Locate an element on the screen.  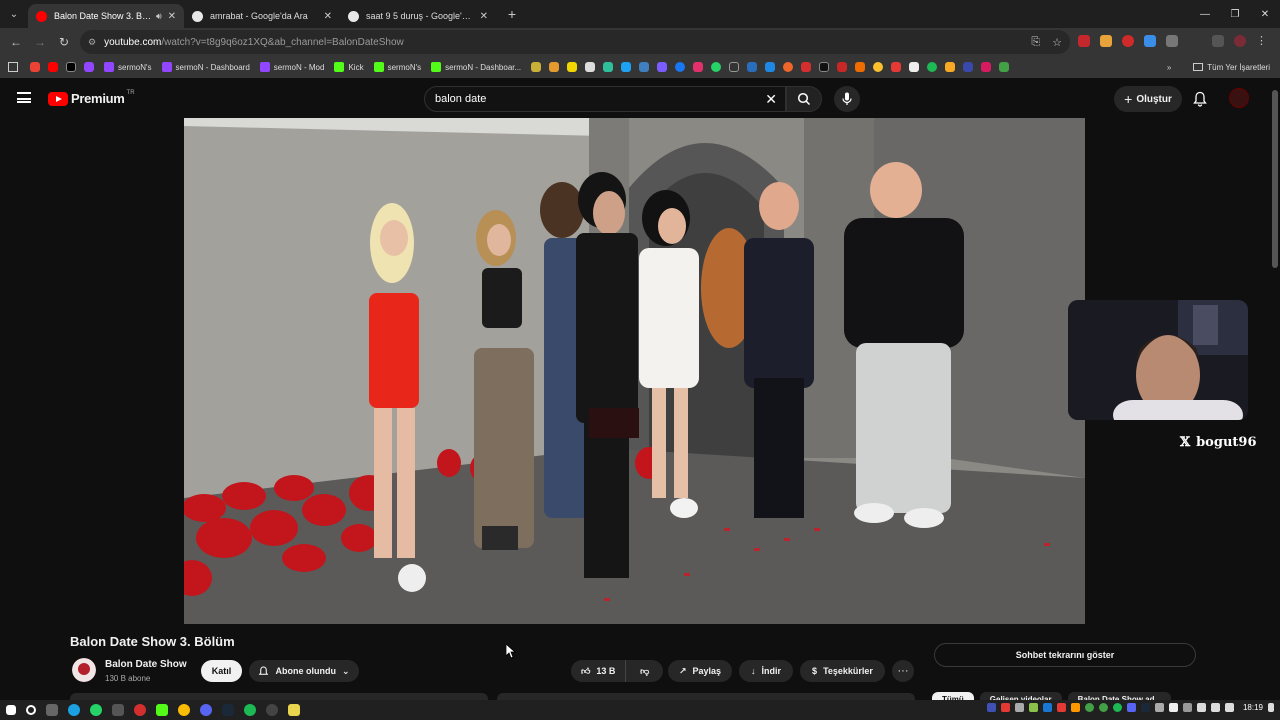
more-bookmarks-chevron-icon: » is located at coordinates (1169, 67).